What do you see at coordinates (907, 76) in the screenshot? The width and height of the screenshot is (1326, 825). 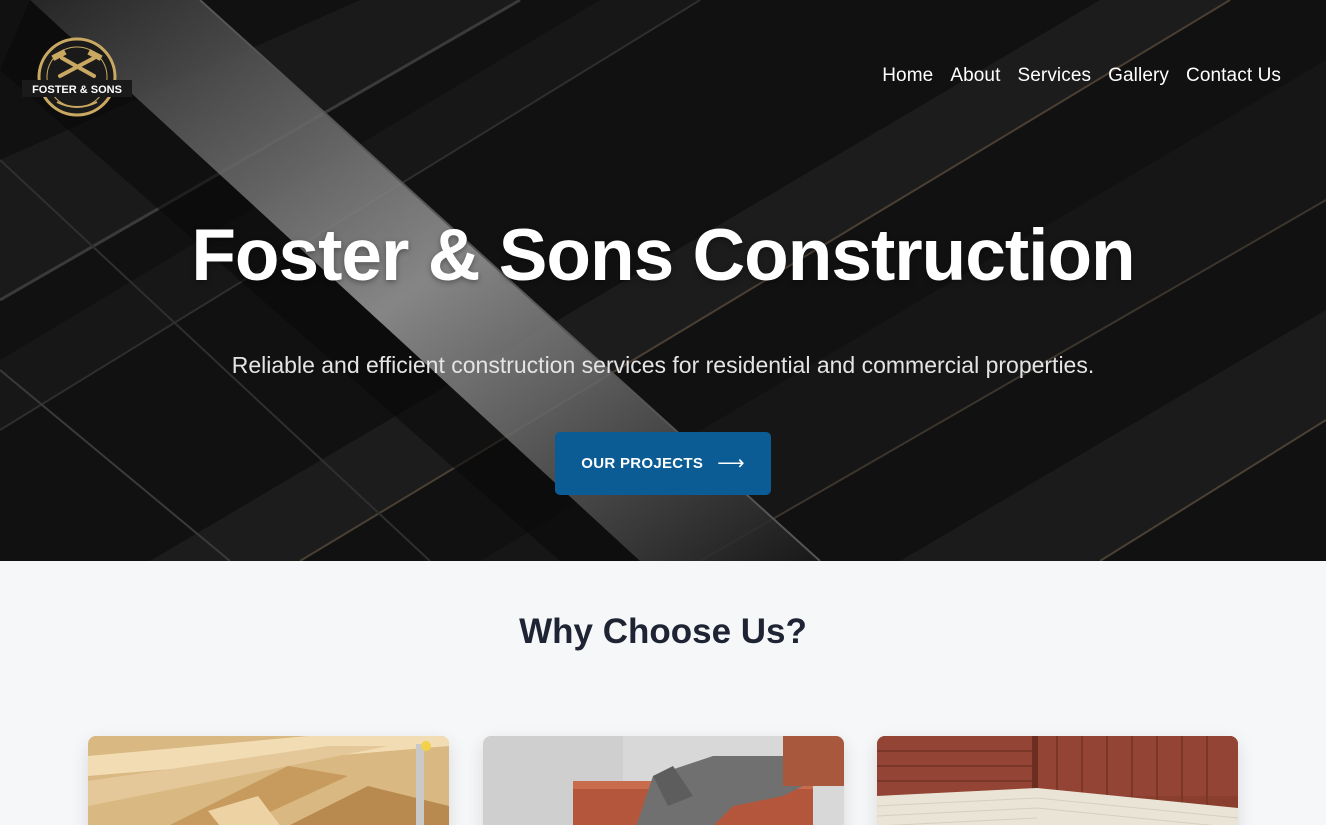 I see `nav-home: Home` at bounding box center [907, 76].